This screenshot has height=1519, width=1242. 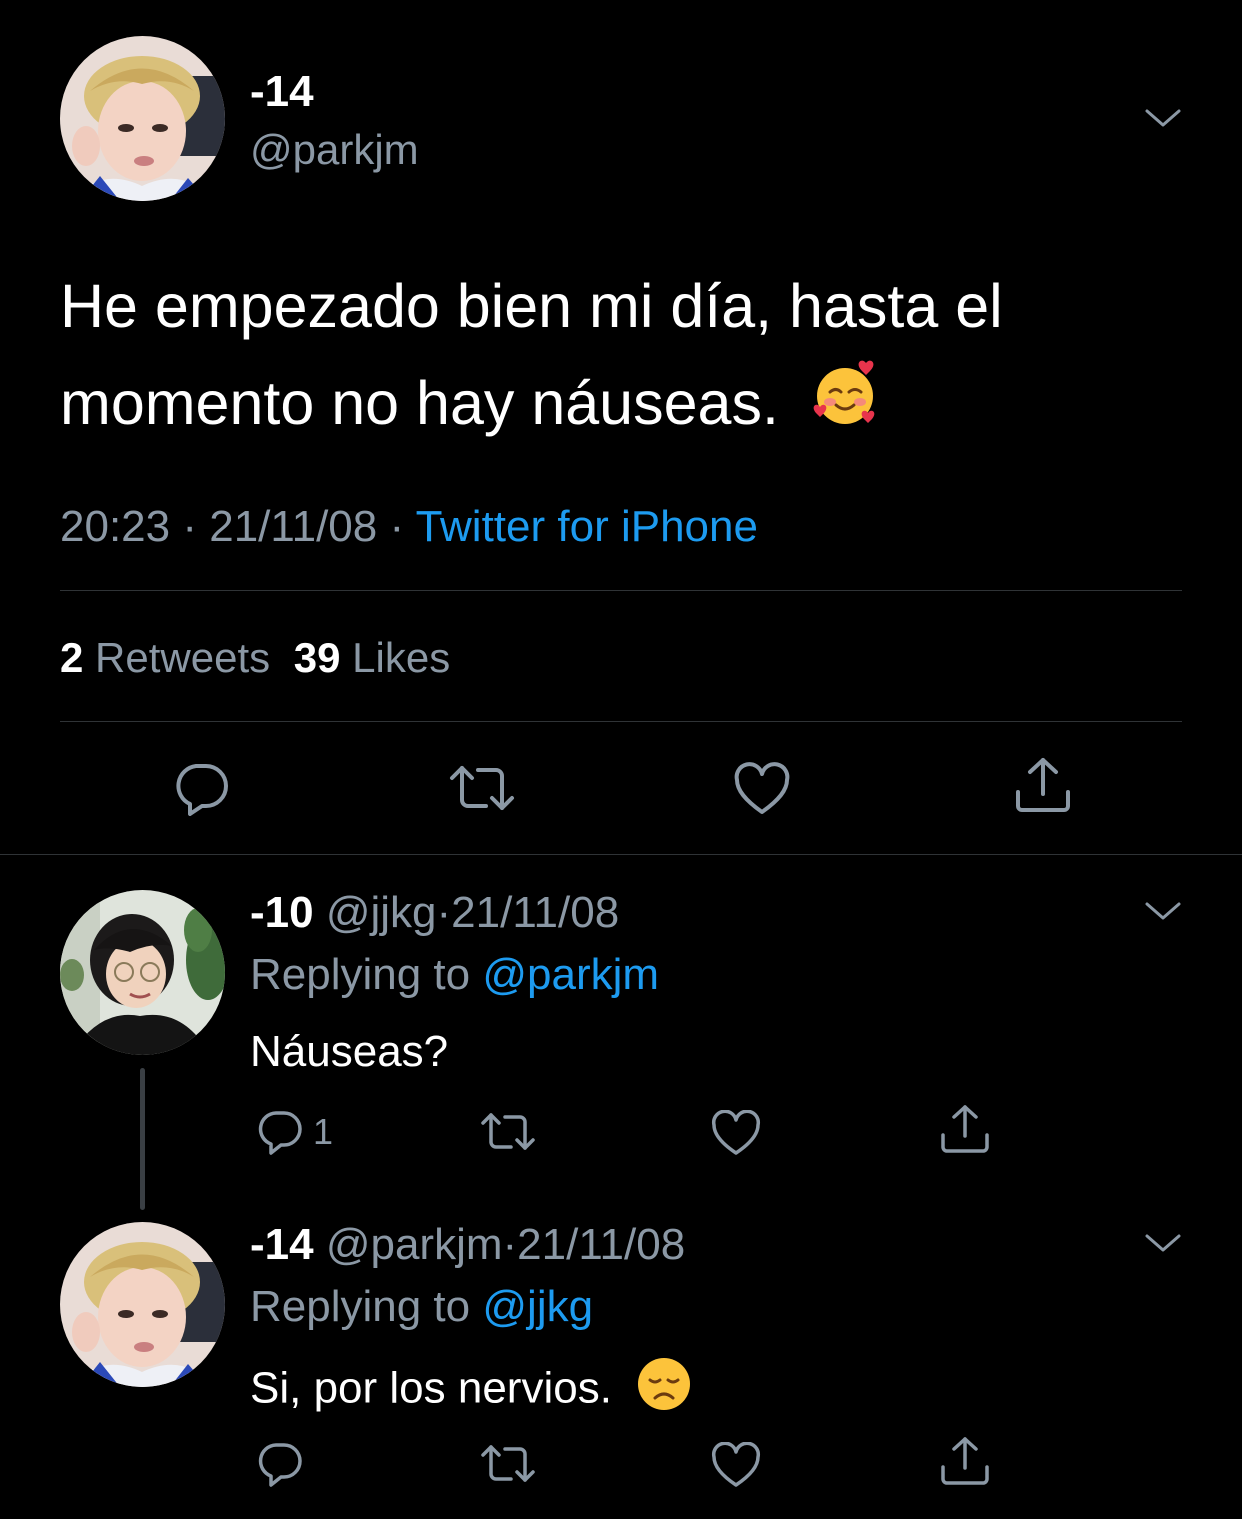 What do you see at coordinates (537, 1306) in the screenshot?
I see `replying-to-handle: @jjkg` at bounding box center [537, 1306].